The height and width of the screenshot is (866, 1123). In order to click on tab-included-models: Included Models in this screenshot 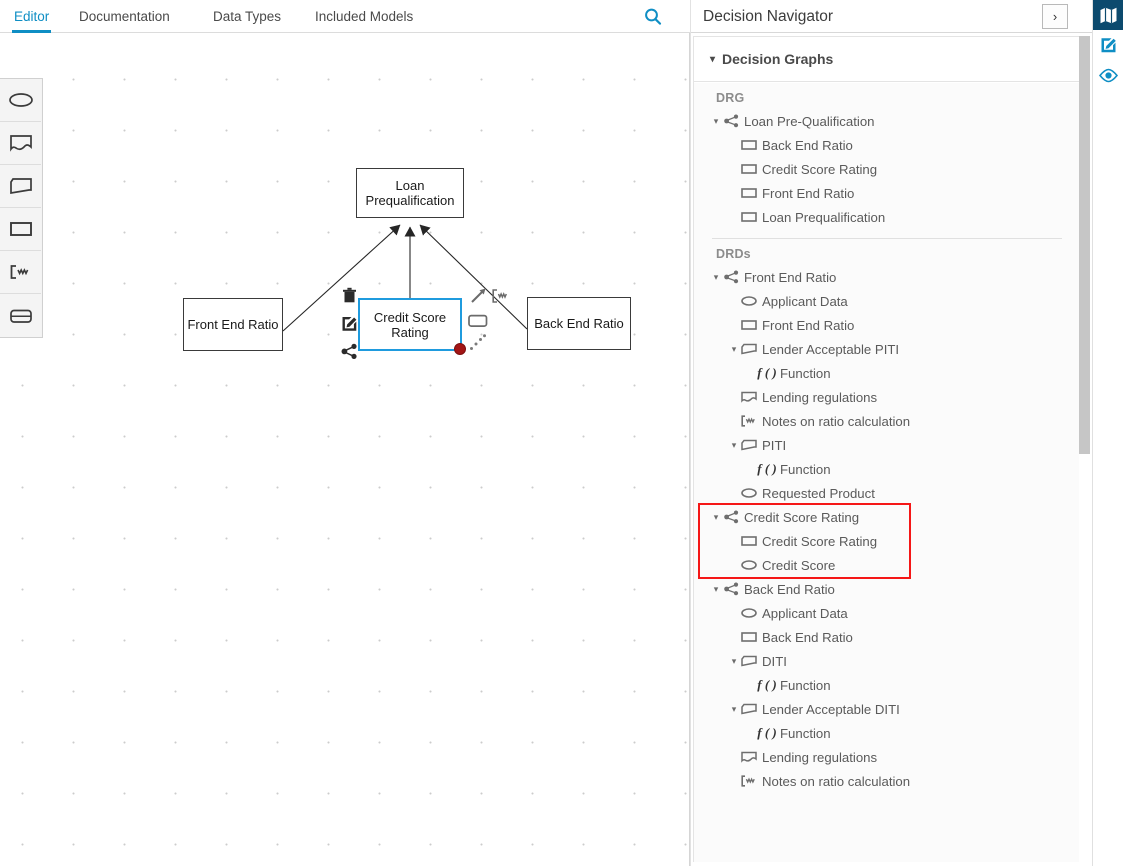, I will do `click(364, 16)`.